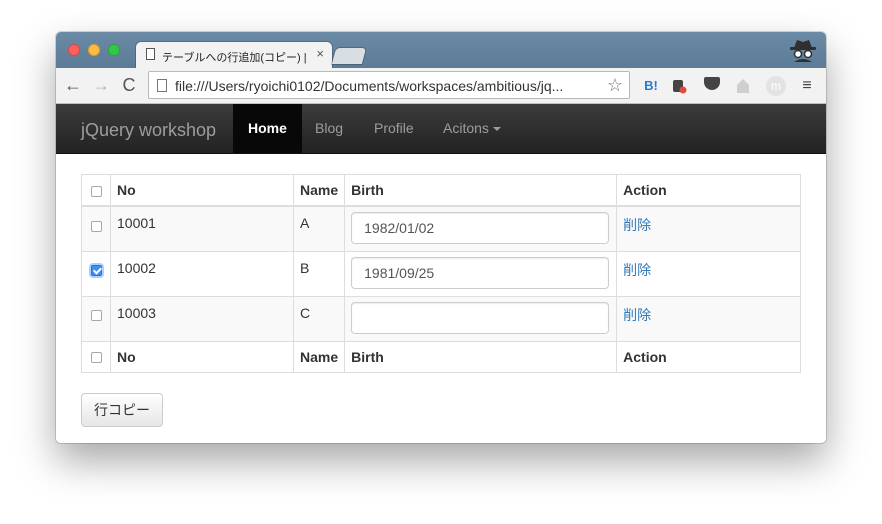 Image resolution: width=882 pixels, height=524 pixels. Describe the element at coordinates (74, 50) in the screenshot. I see `close-window-button` at that location.